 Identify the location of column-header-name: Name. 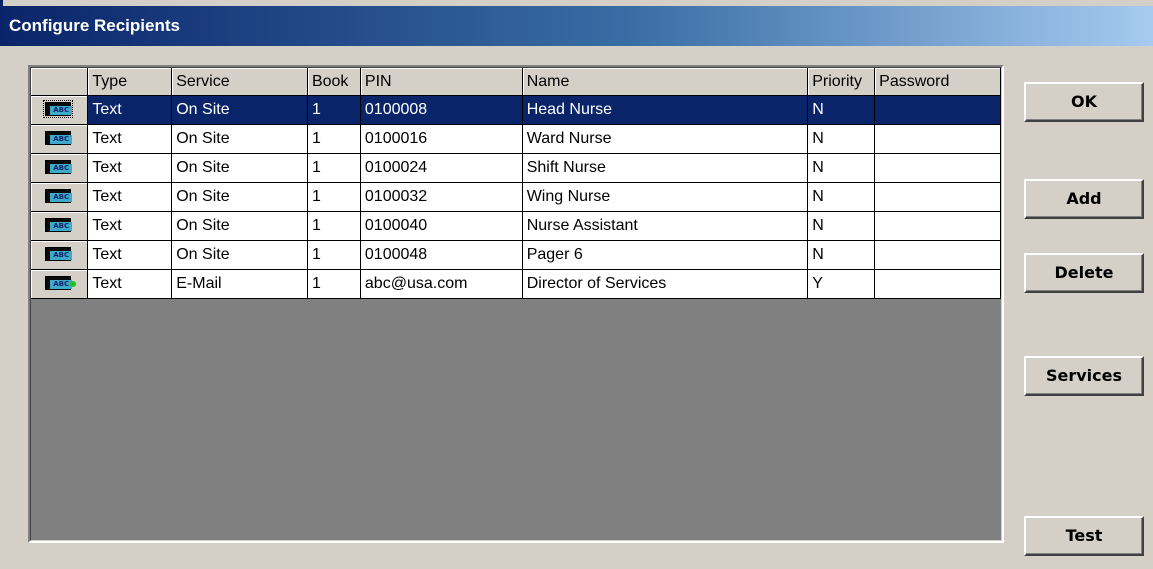
(665, 82).